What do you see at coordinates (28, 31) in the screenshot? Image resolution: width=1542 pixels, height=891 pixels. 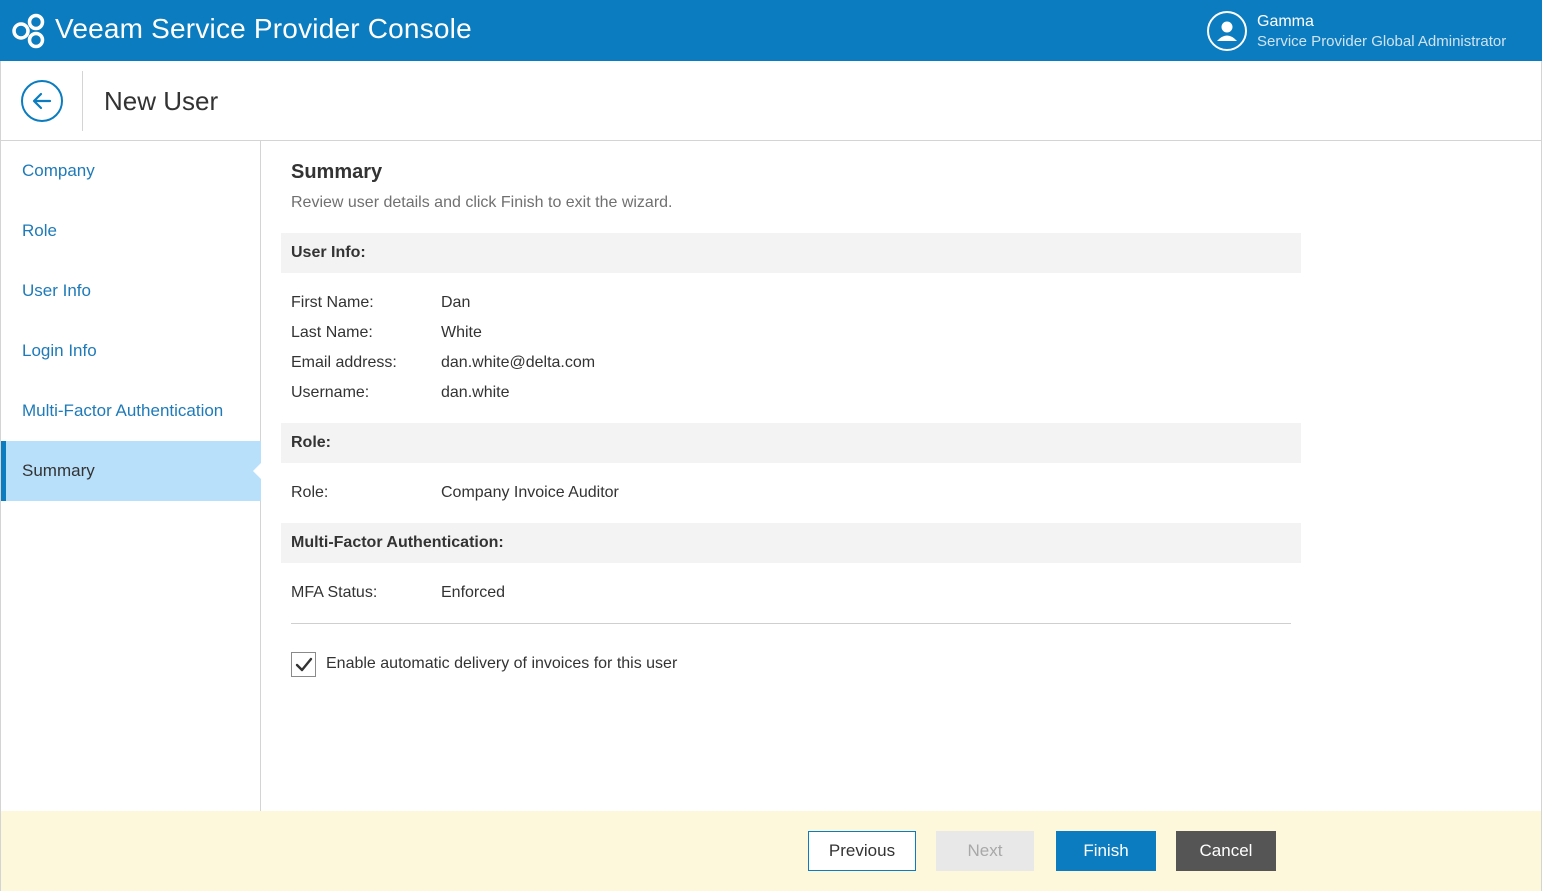 I see `veeam-logo-icon` at bounding box center [28, 31].